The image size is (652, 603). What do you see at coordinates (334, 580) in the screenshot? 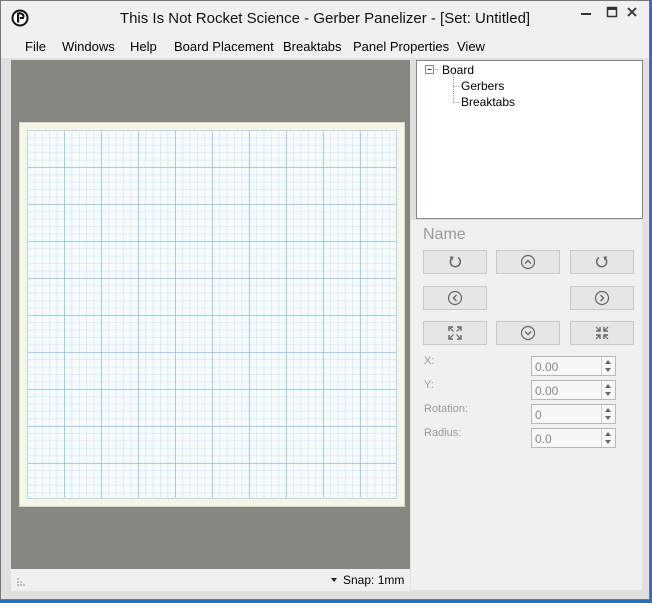
I see `dropdown-arrow-icon` at bounding box center [334, 580].